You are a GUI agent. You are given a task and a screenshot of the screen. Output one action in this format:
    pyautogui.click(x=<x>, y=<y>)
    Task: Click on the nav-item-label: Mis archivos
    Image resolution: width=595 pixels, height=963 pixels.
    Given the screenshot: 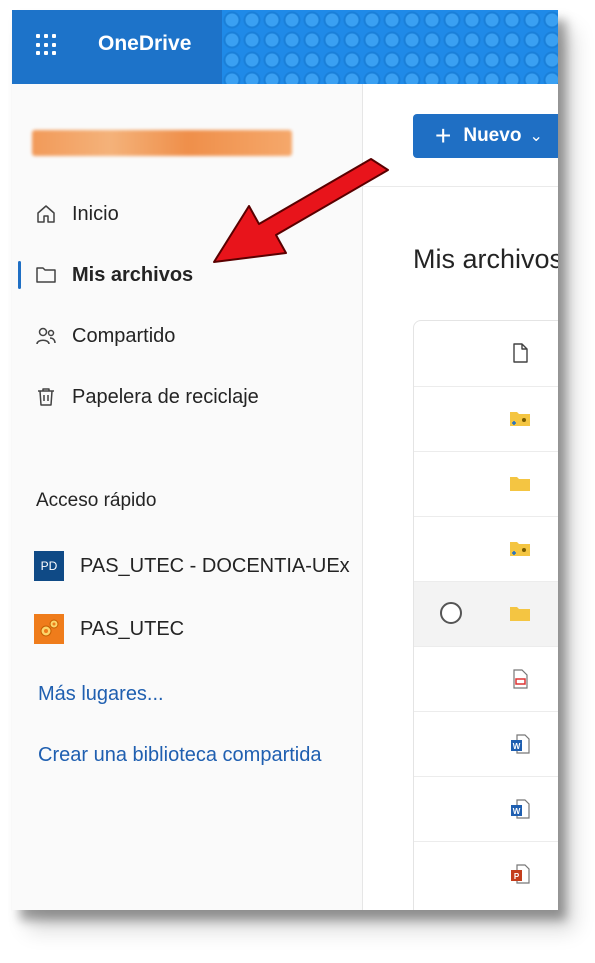 What is the action you would take?
    pyautogui.click(x=133, y=274)
    